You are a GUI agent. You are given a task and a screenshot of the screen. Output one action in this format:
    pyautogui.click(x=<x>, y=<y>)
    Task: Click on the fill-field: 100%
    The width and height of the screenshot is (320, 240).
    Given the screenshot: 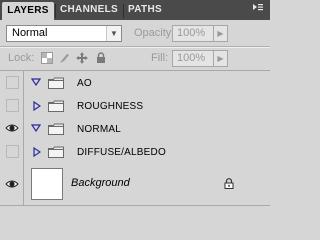 What is the action you would take?
    pyautogui.click(x=193, y=58)
    